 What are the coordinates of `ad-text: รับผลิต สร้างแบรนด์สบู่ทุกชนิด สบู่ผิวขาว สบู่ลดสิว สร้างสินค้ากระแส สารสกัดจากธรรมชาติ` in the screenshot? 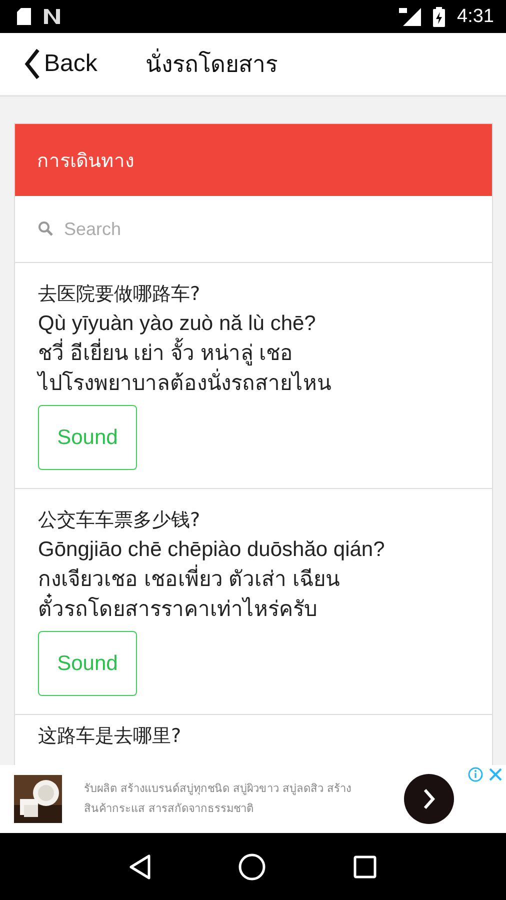 It's located at (218, 799).